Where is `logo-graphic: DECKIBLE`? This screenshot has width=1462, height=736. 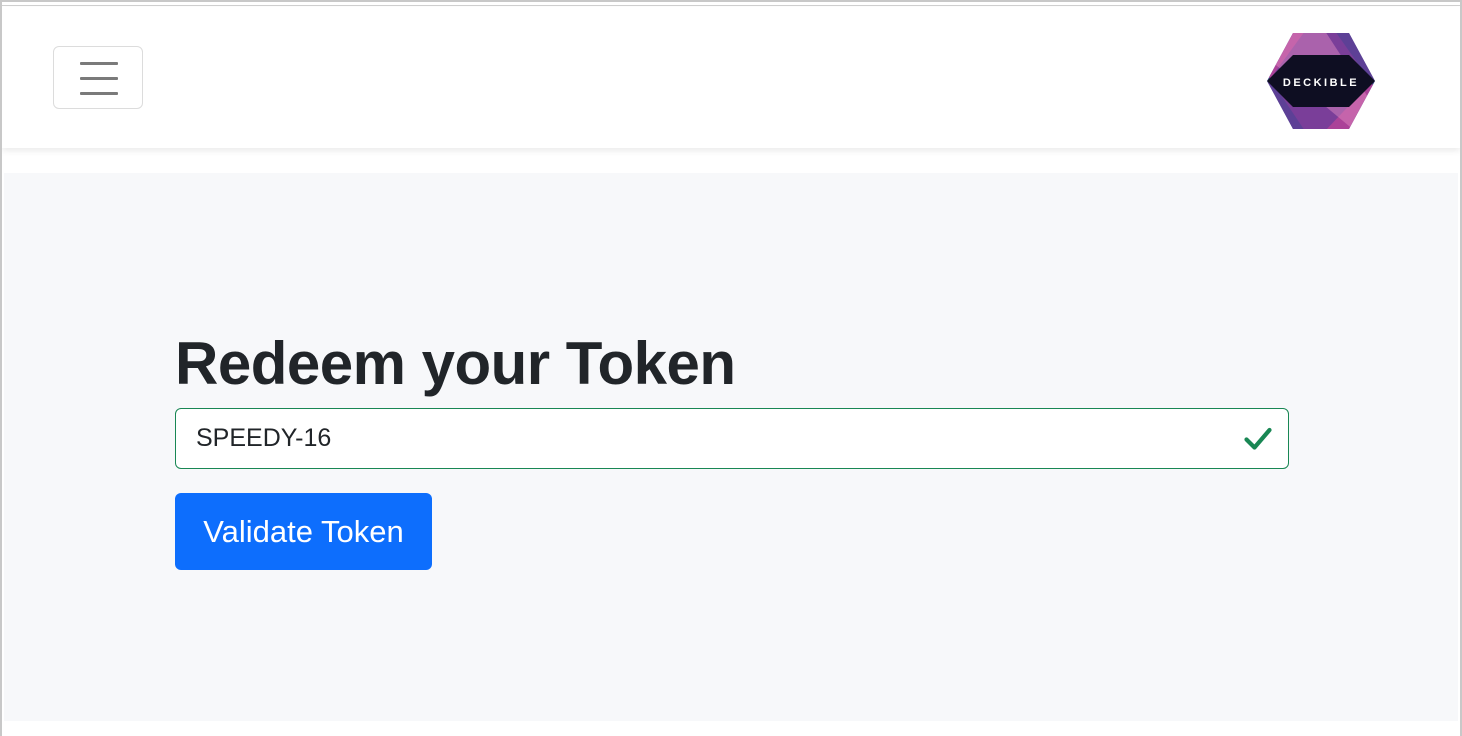
logo-graphic: DECKIBLE is located at coordinates (1321, 81).